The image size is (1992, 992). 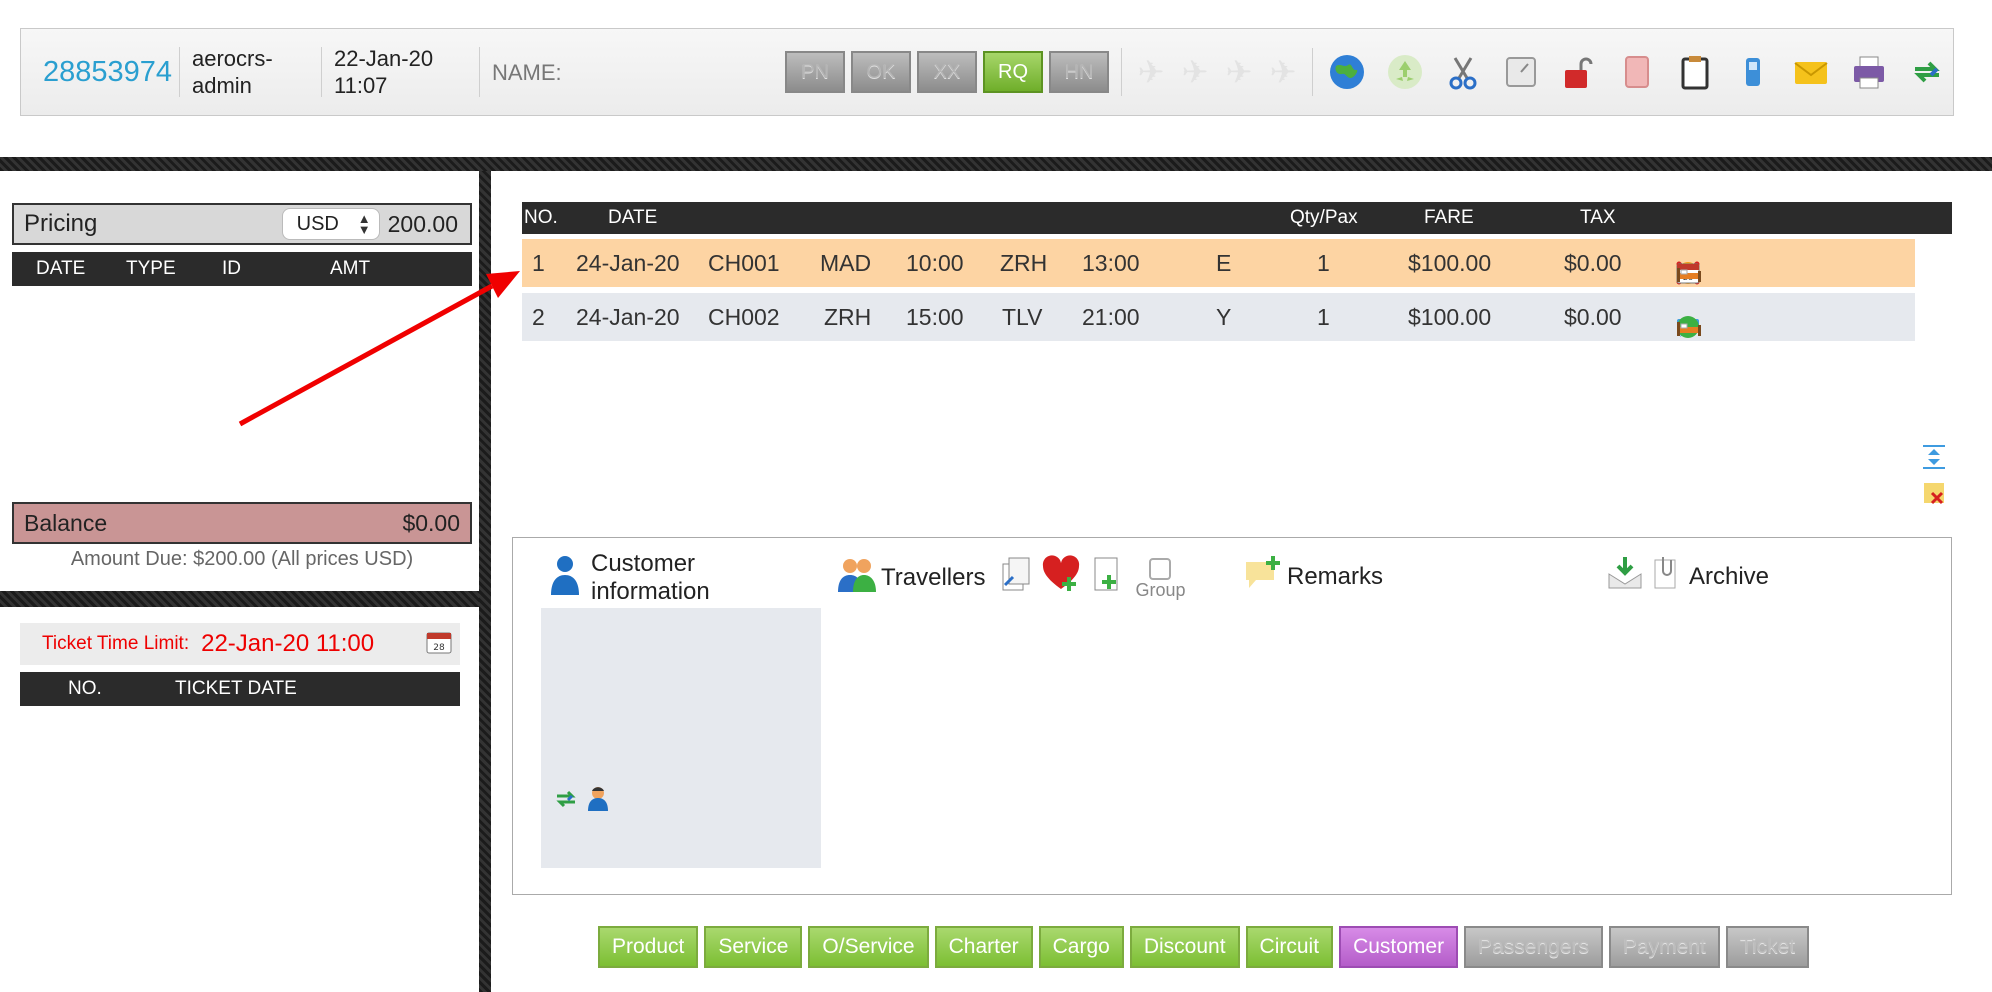 I want to click on group-label: Group, so click(x=1160, y=590).